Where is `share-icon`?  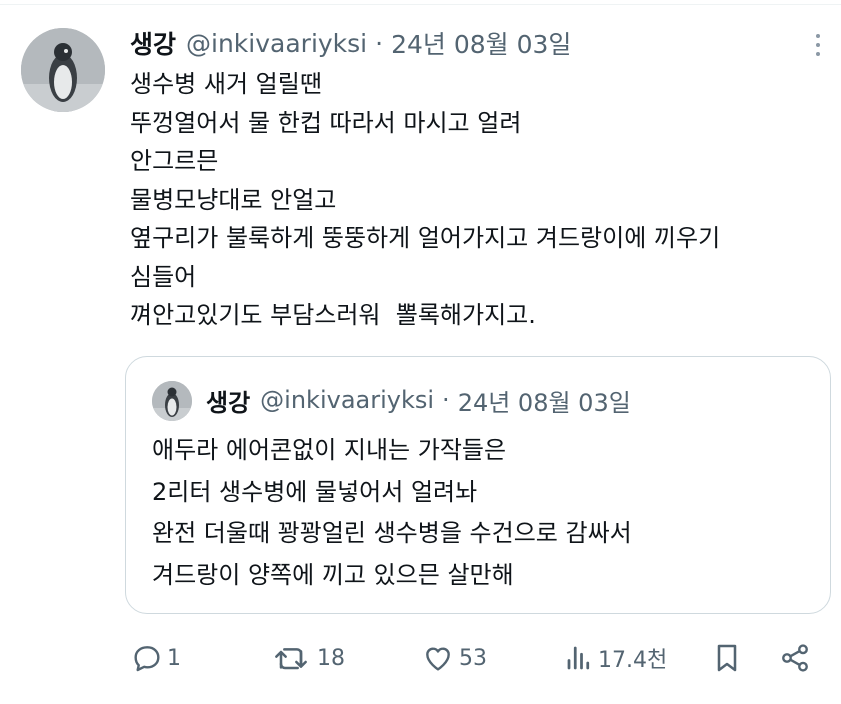 share-icon is located at coordinates (795, 658).